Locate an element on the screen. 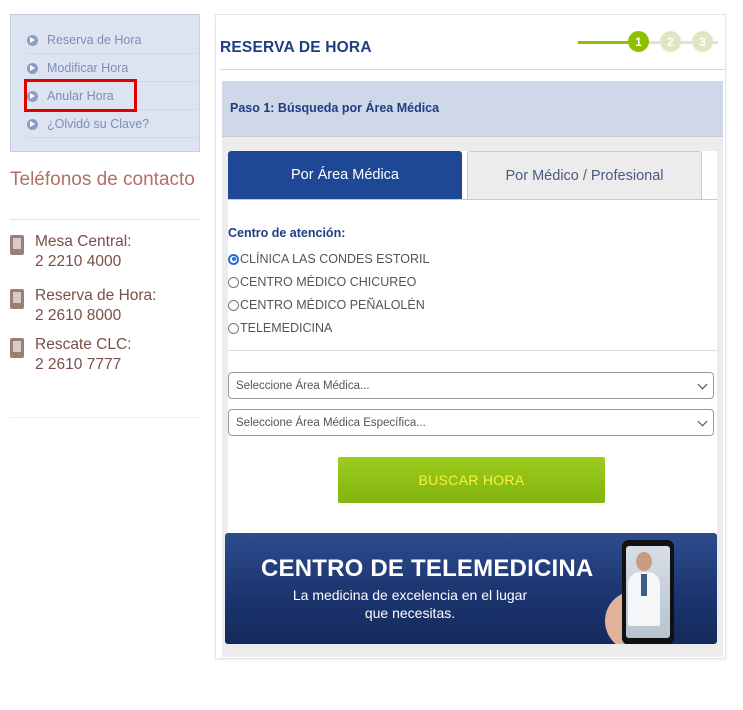 Image resolution: width=743 pixels, height=710 pixels. radio-option-chicureo: CENTRO MÉDICO CHICUREO is located at coordinates (322, 282).